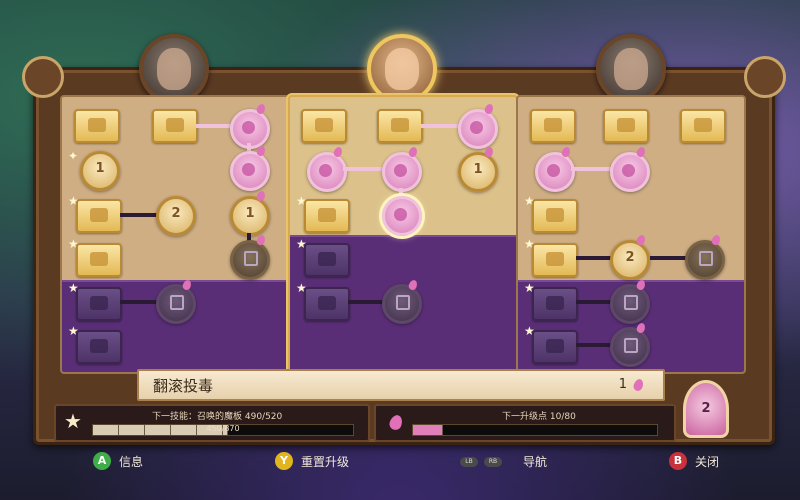 The width and height of the screenshot is (800, 500). Describe the element at coordinates (539, 417) in the screenshot. I see `upgrade-points-label: 下一升级点 10/80` at that location.